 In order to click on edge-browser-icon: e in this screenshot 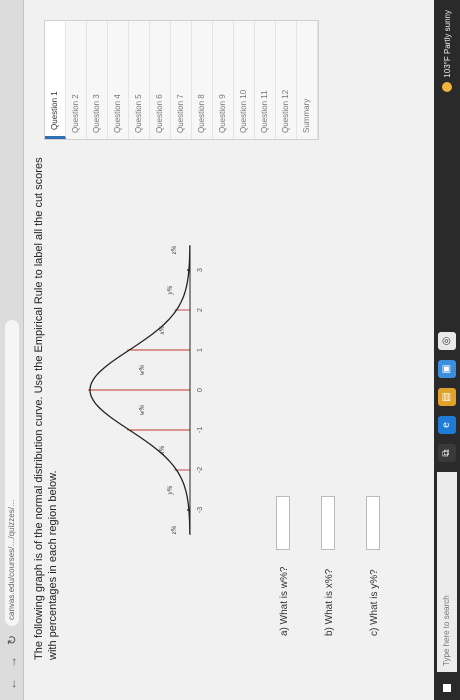, I will do `click(447, 425)`.